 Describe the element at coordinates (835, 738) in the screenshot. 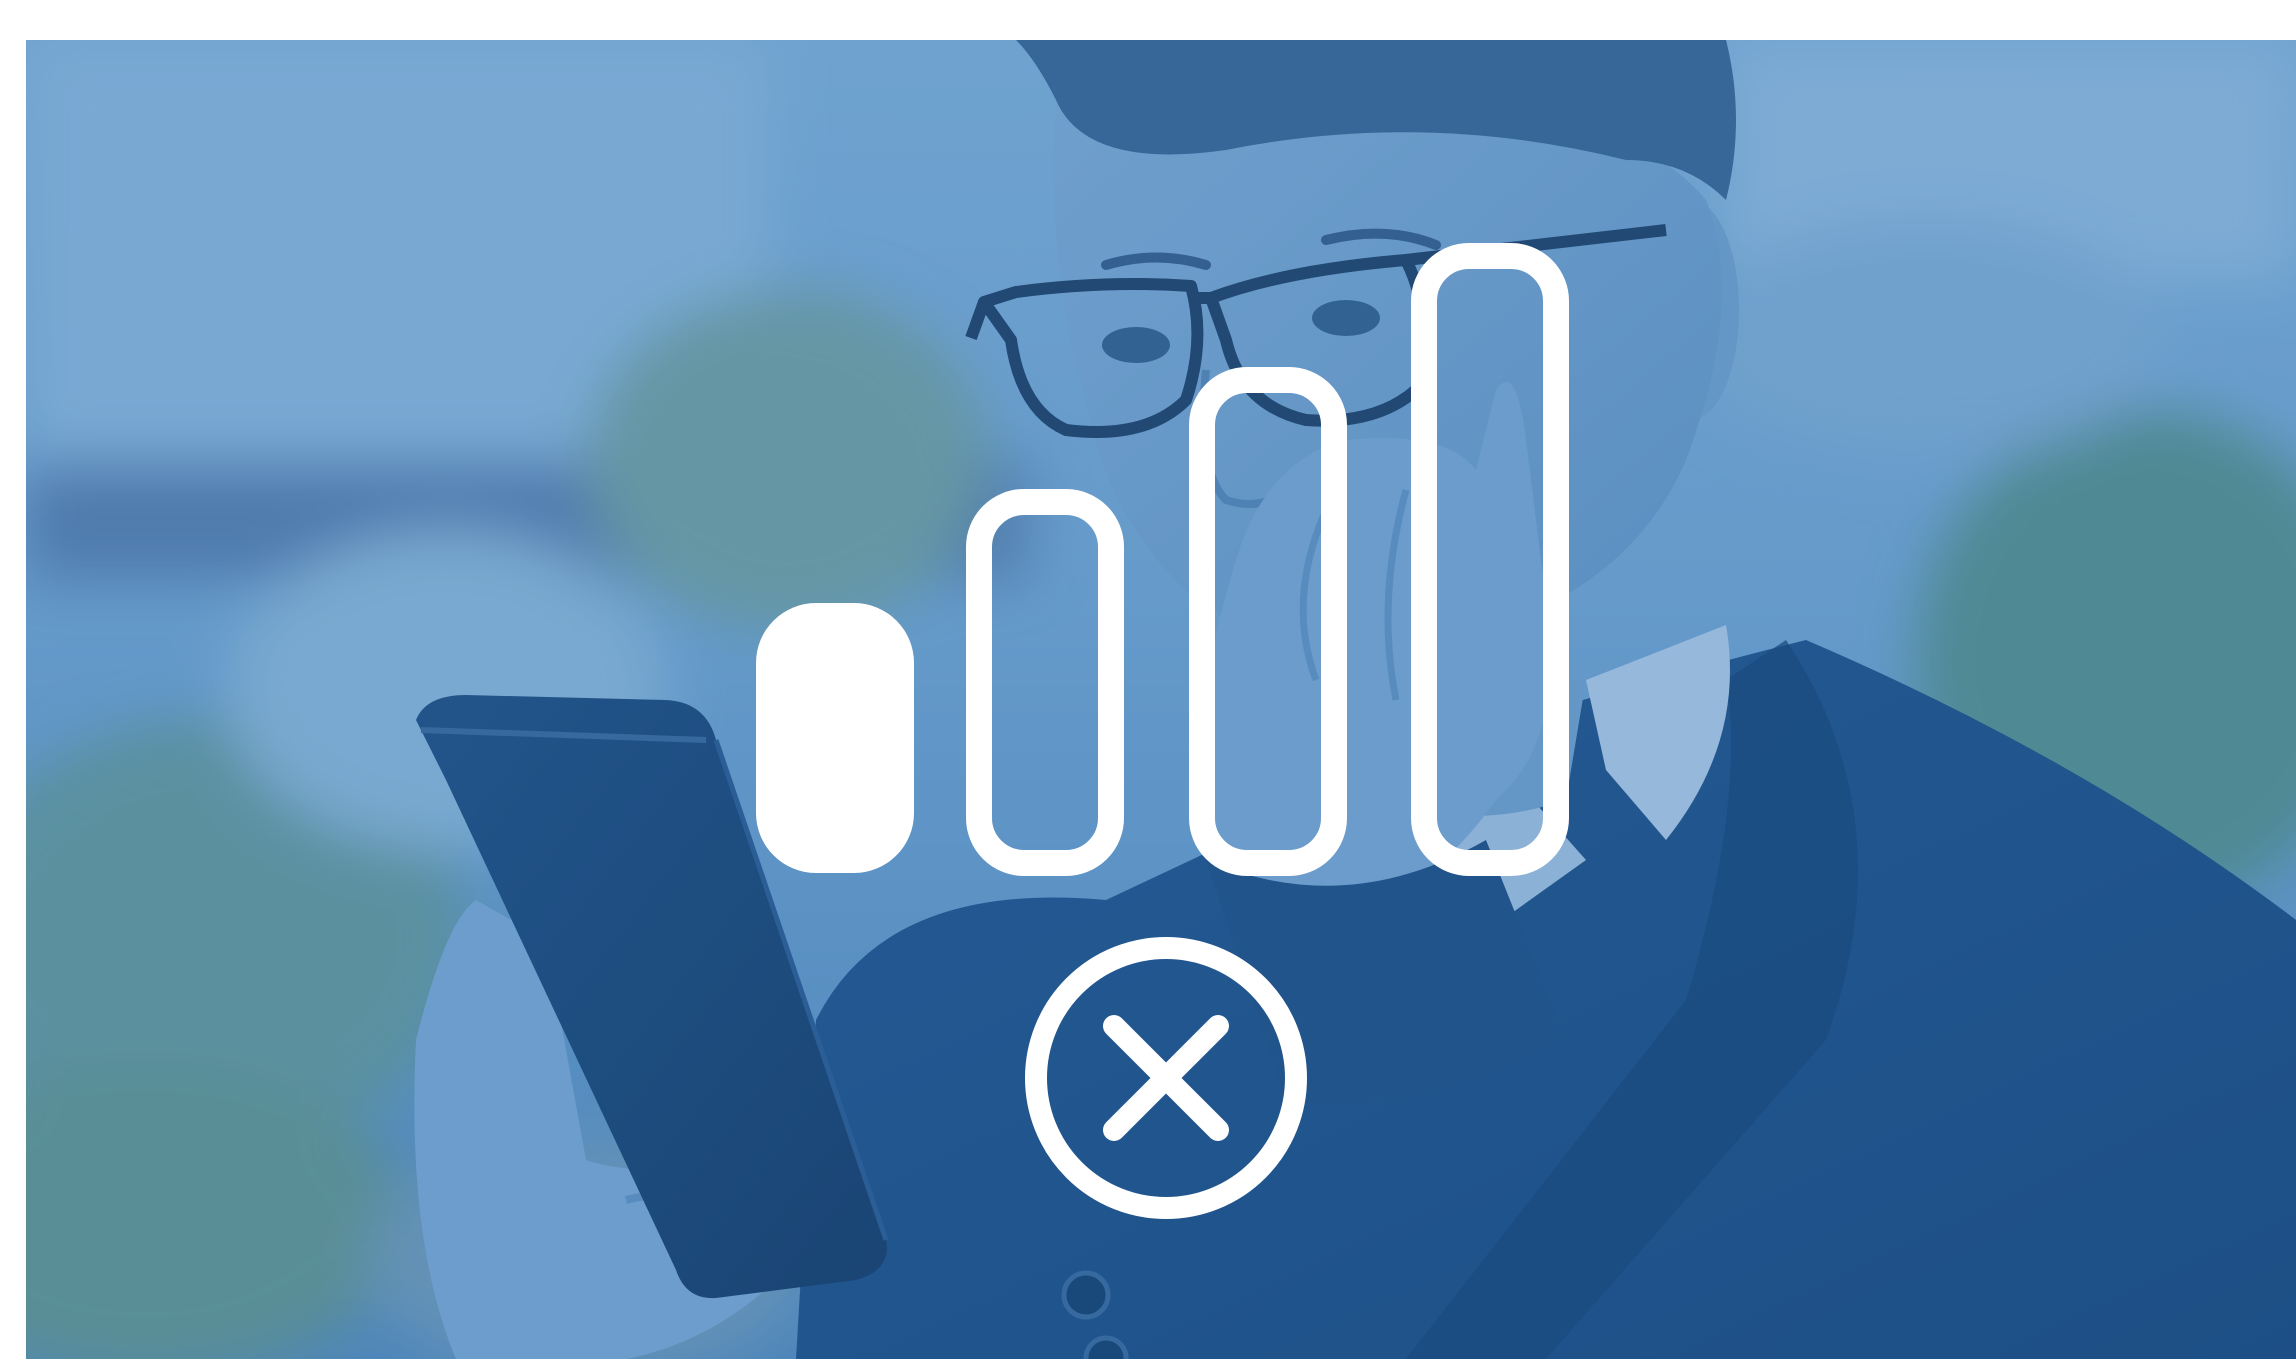

I see `signal-bar-1-filled` at that location.